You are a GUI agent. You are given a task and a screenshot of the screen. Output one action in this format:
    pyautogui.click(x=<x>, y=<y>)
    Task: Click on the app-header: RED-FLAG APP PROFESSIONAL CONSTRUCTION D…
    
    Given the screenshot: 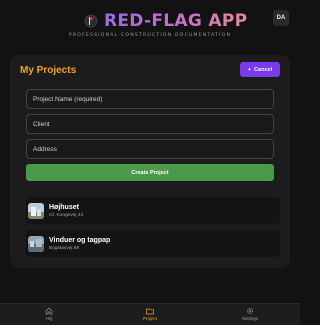 What is the action you would take?
    pyautogui.click(x=150, y=22)
    